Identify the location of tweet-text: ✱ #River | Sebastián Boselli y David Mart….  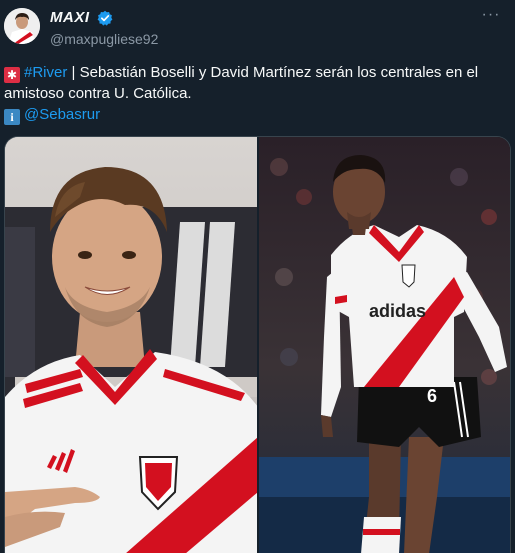
(251, 93).